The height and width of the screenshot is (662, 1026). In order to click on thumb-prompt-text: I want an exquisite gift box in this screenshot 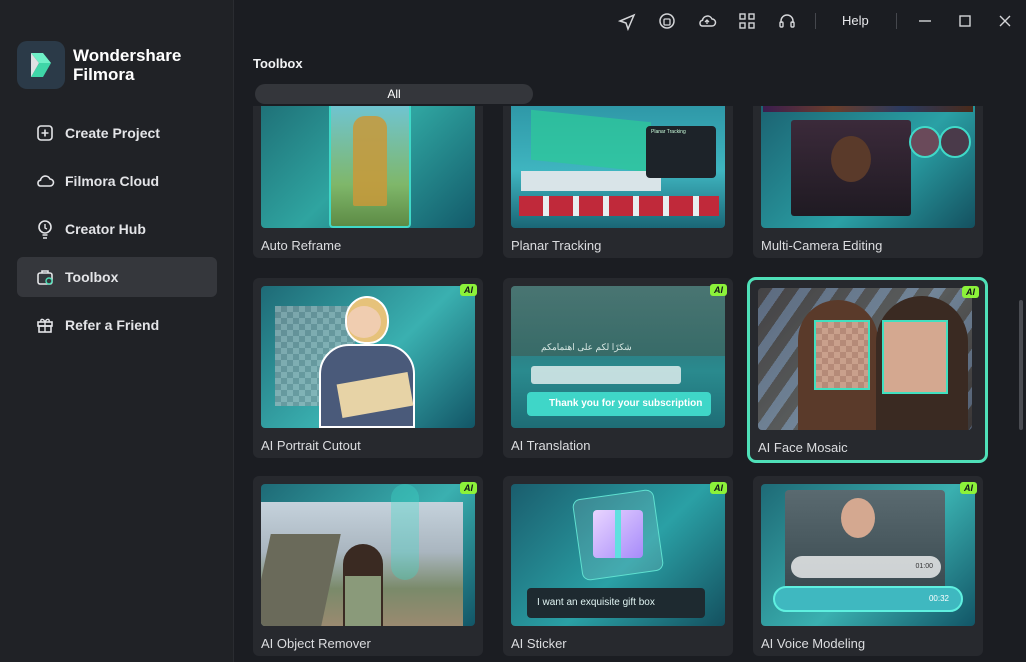, I will do `click(616, 603)`.